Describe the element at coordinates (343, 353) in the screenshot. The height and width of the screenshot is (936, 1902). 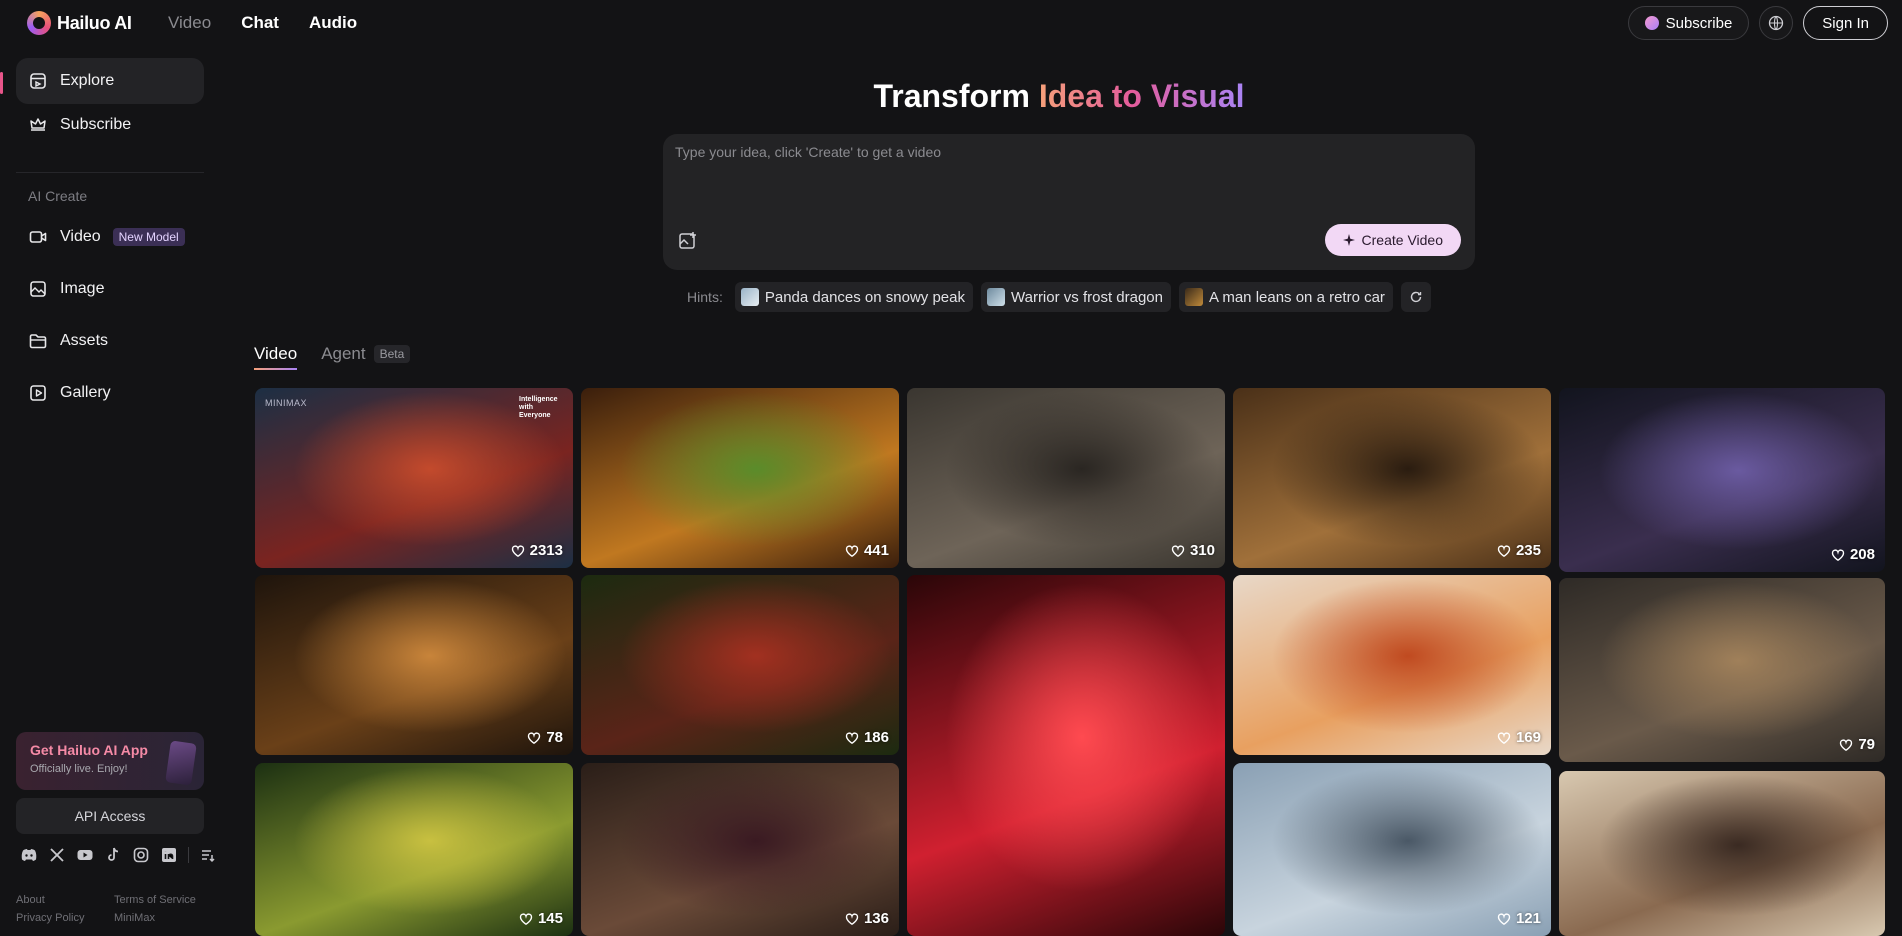
I see `tab-agent-label: Agent` at that location.